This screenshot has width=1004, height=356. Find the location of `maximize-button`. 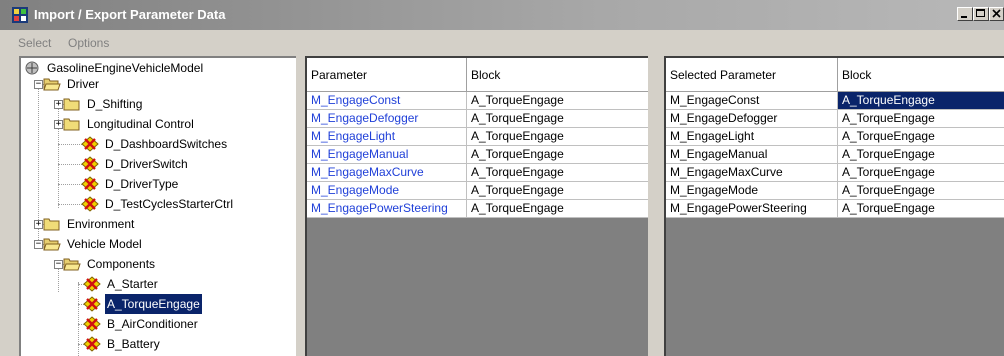

maximize-button is located at coordinates (981, 14).